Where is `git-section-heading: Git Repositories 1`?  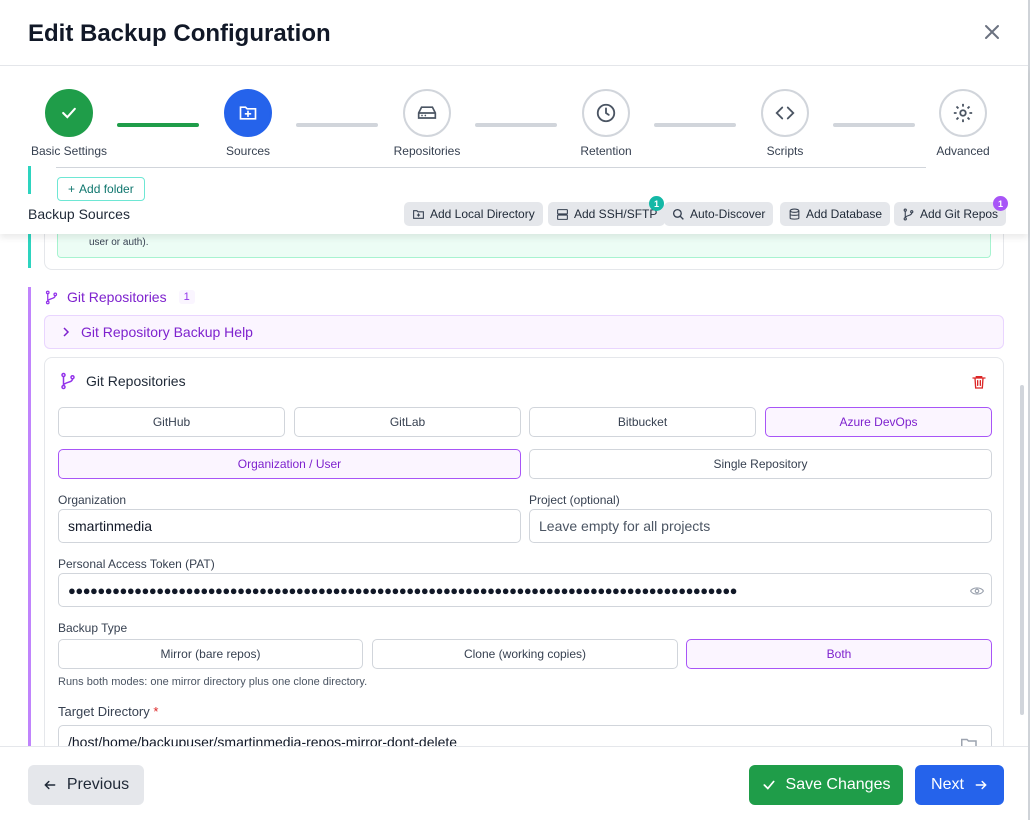 git-section-heading: Git Repositories 1 is located at coordinates (119, 297).